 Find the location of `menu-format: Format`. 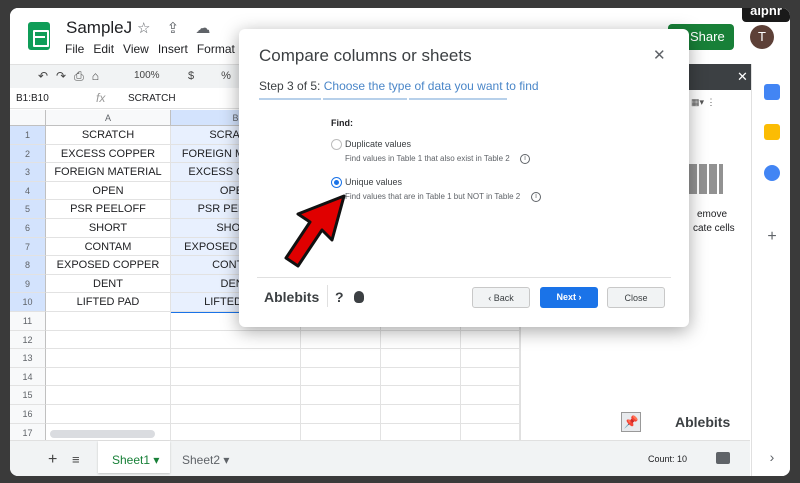

menu-format: Format is located at coordinates (216, 49).